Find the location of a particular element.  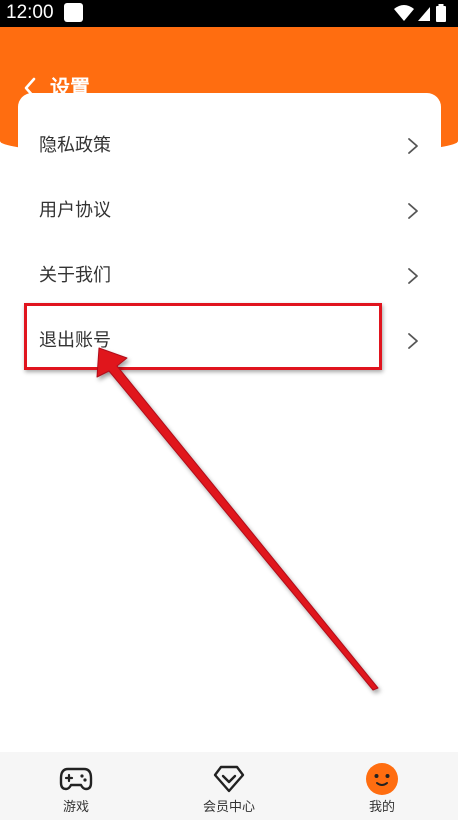

wifi-icon is located at coordinates (404, 13).